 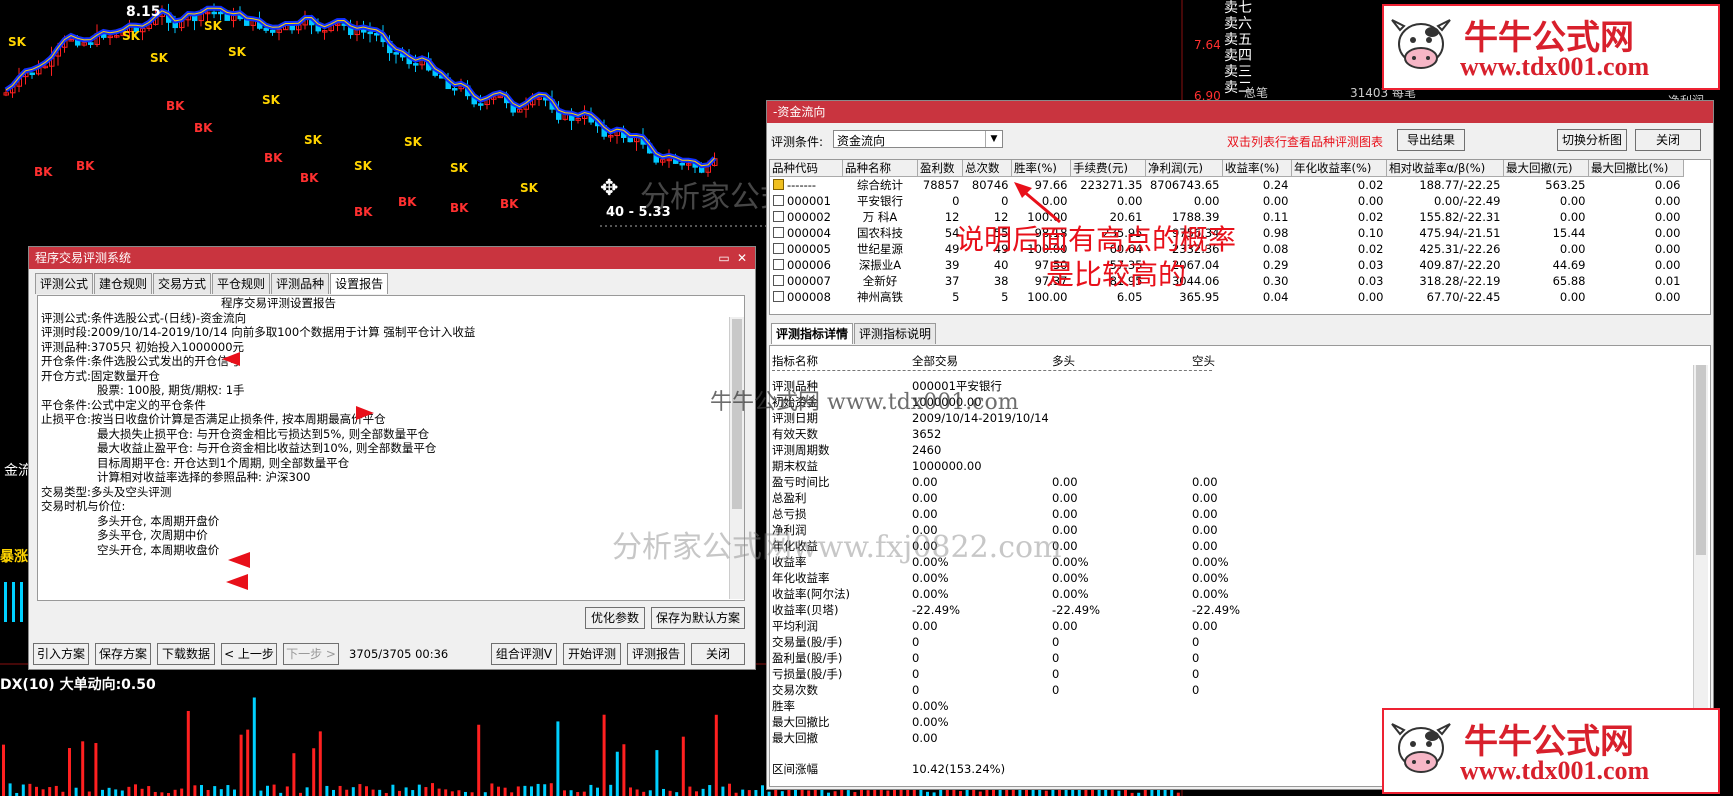 What do you see at coordinates (698, 618) in the screenshot?
I see `save-default-button: 保存为默认方案` at bounding box center [698, 618].